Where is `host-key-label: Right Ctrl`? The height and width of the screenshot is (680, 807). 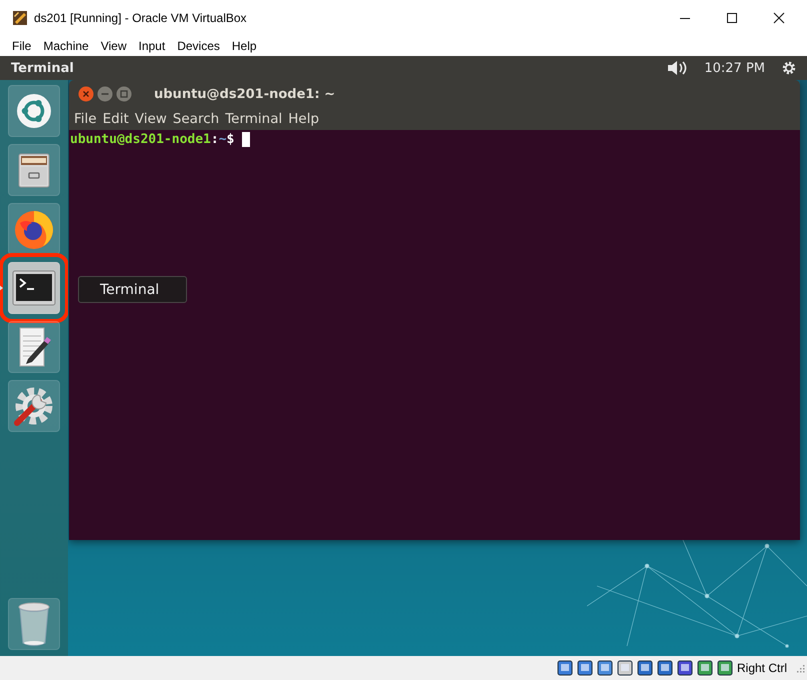 host-key-label: Right Ctrl is located at coordinates (761, 668).